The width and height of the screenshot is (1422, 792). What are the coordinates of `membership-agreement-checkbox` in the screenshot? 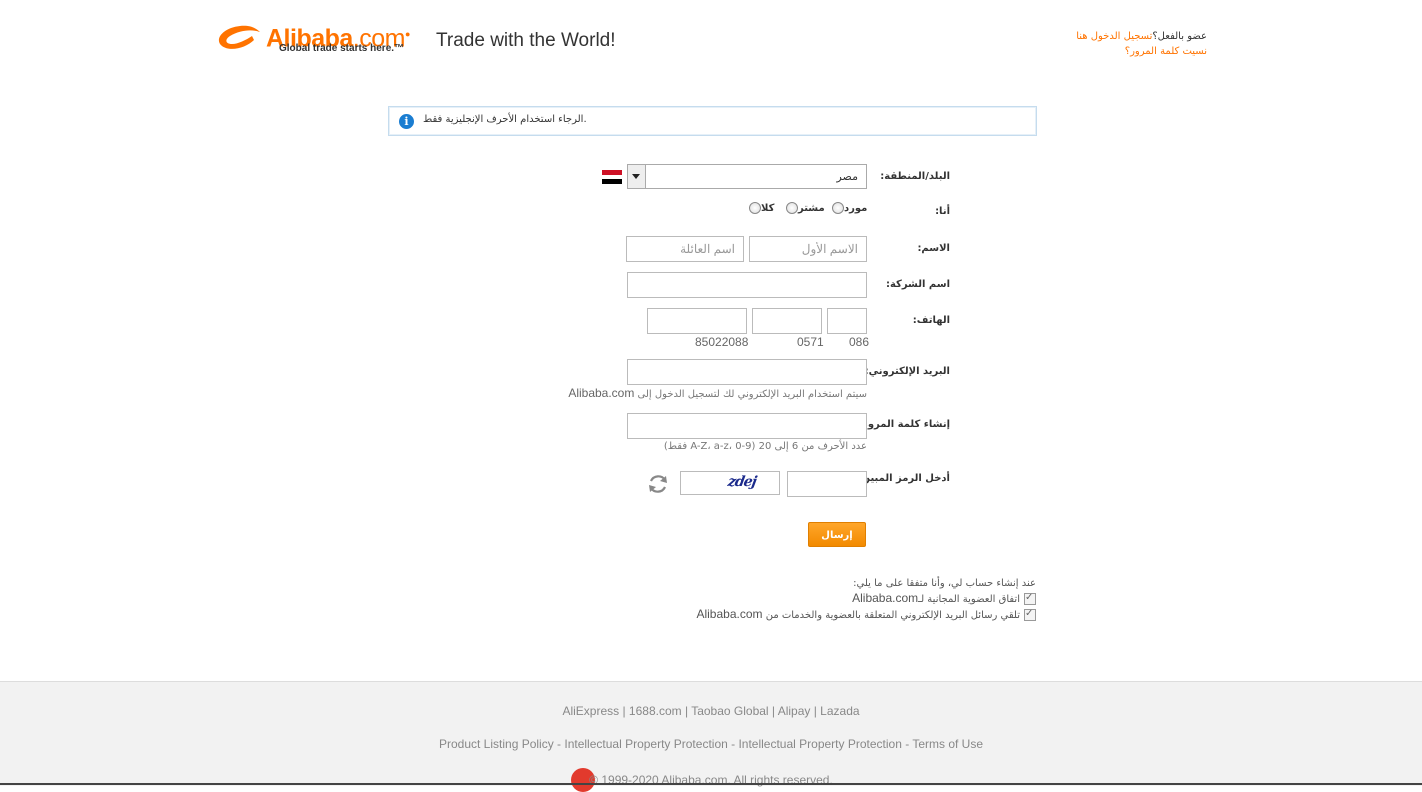 It's located at (1030, 598).